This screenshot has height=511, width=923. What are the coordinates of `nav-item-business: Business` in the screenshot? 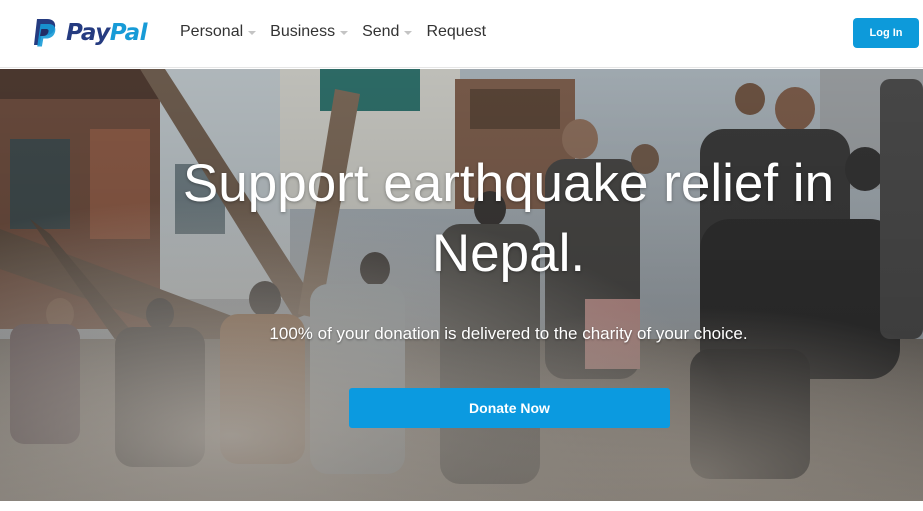 It's located at (309, 32).